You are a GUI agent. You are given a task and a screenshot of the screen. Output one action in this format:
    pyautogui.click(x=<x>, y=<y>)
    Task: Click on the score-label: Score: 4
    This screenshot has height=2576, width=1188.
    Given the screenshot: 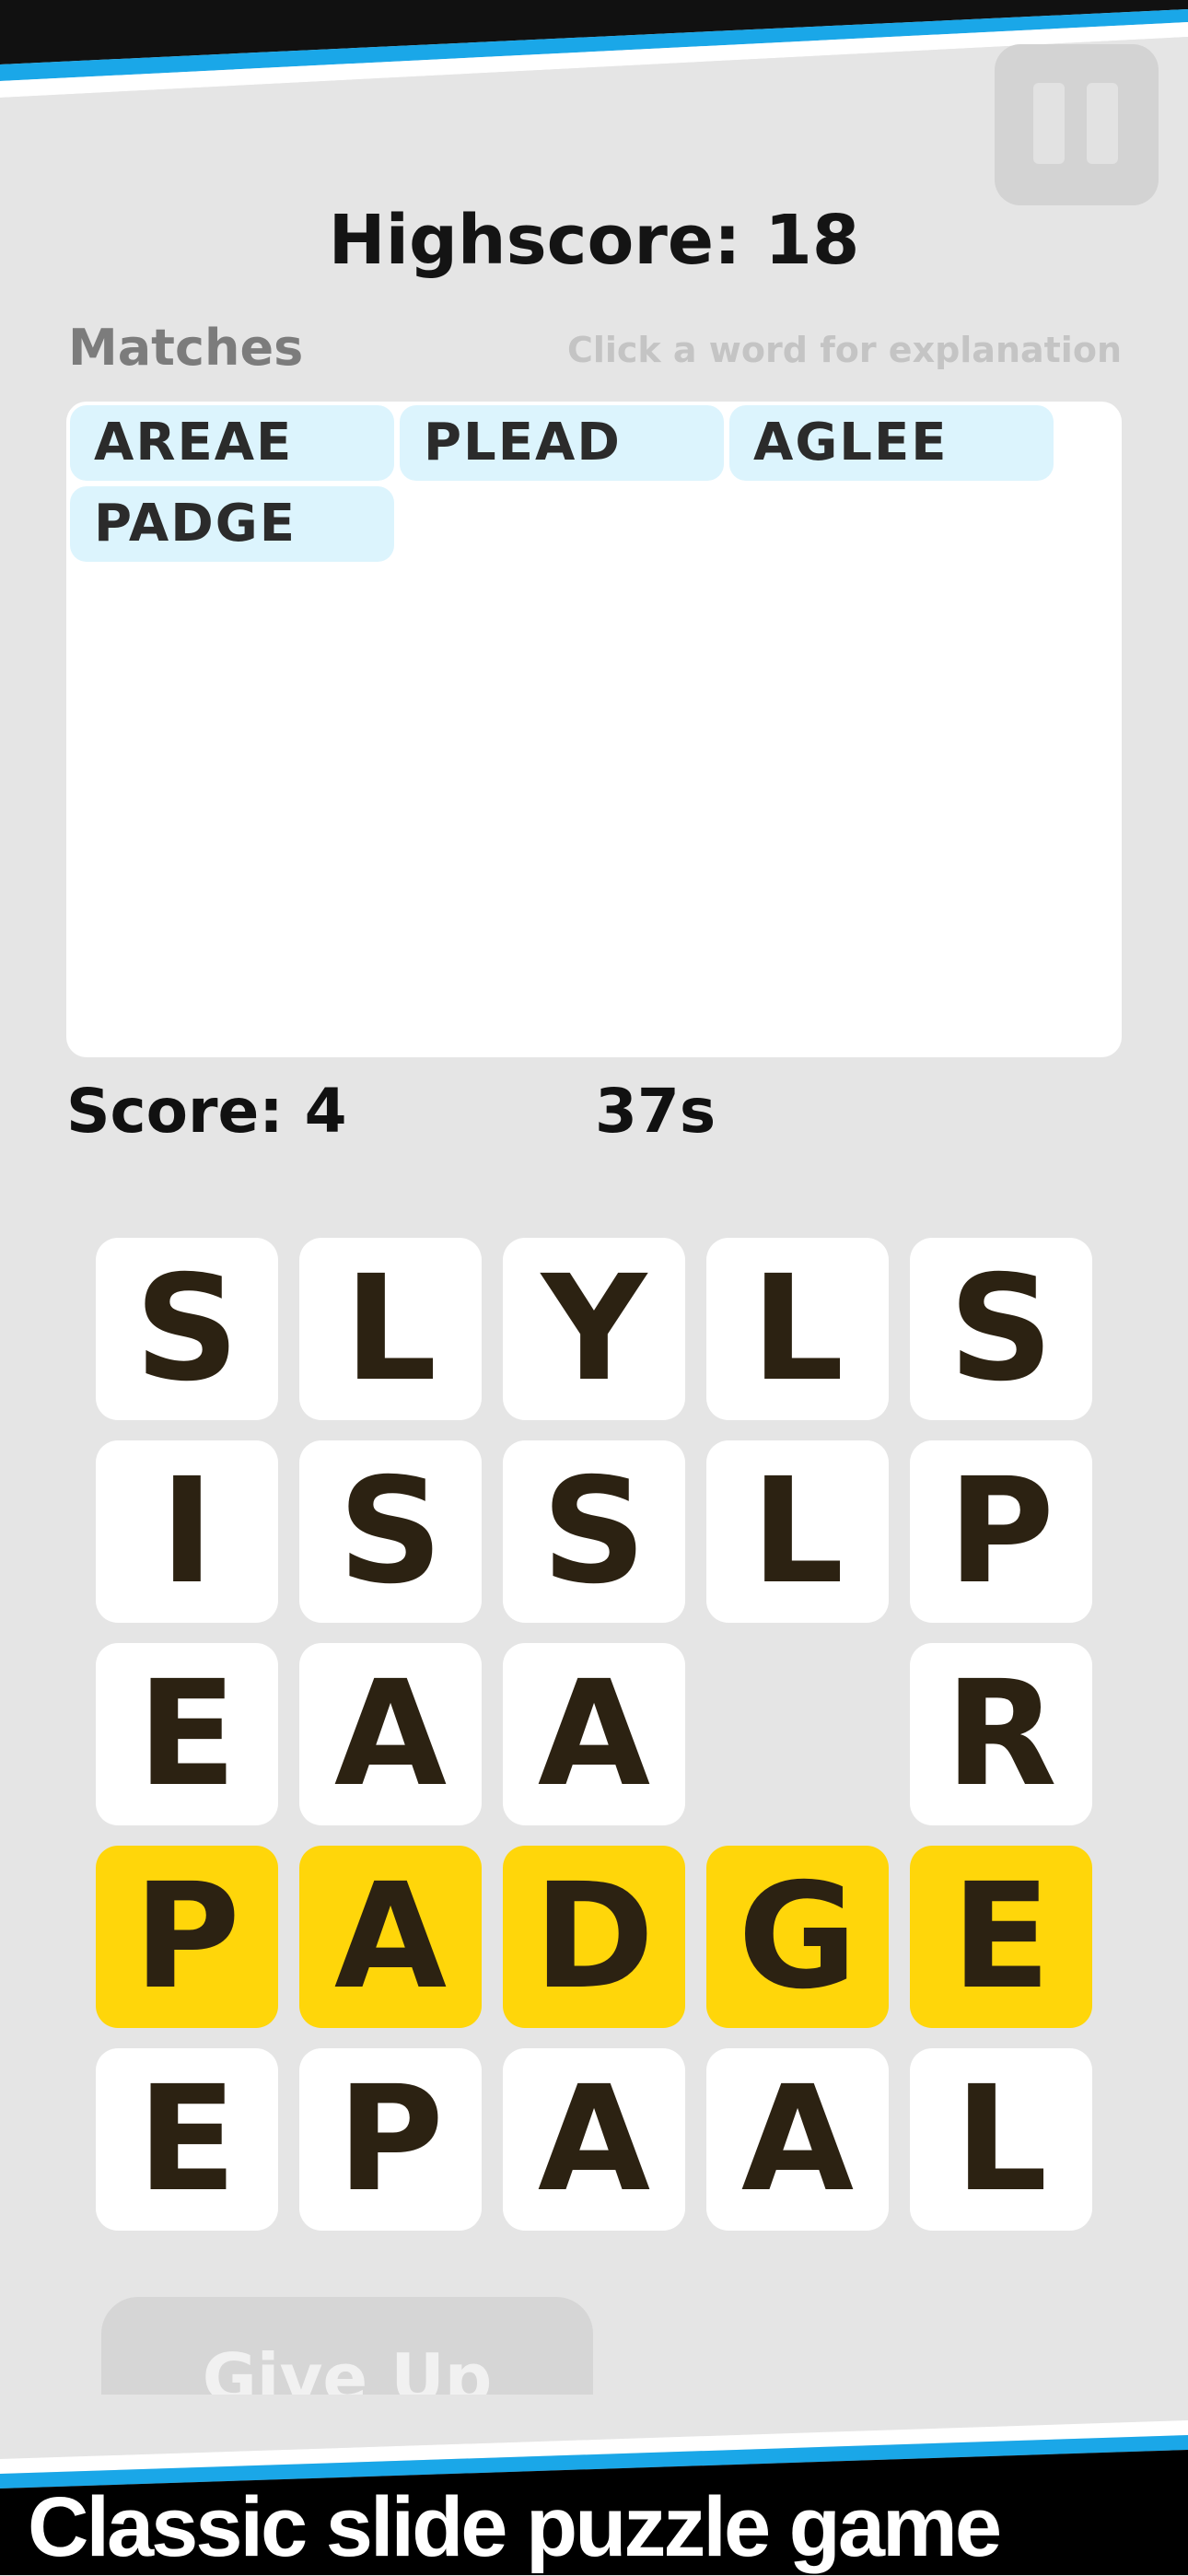 What is the action you would take?
    pyautogui.click(x=206, y=1112)
    